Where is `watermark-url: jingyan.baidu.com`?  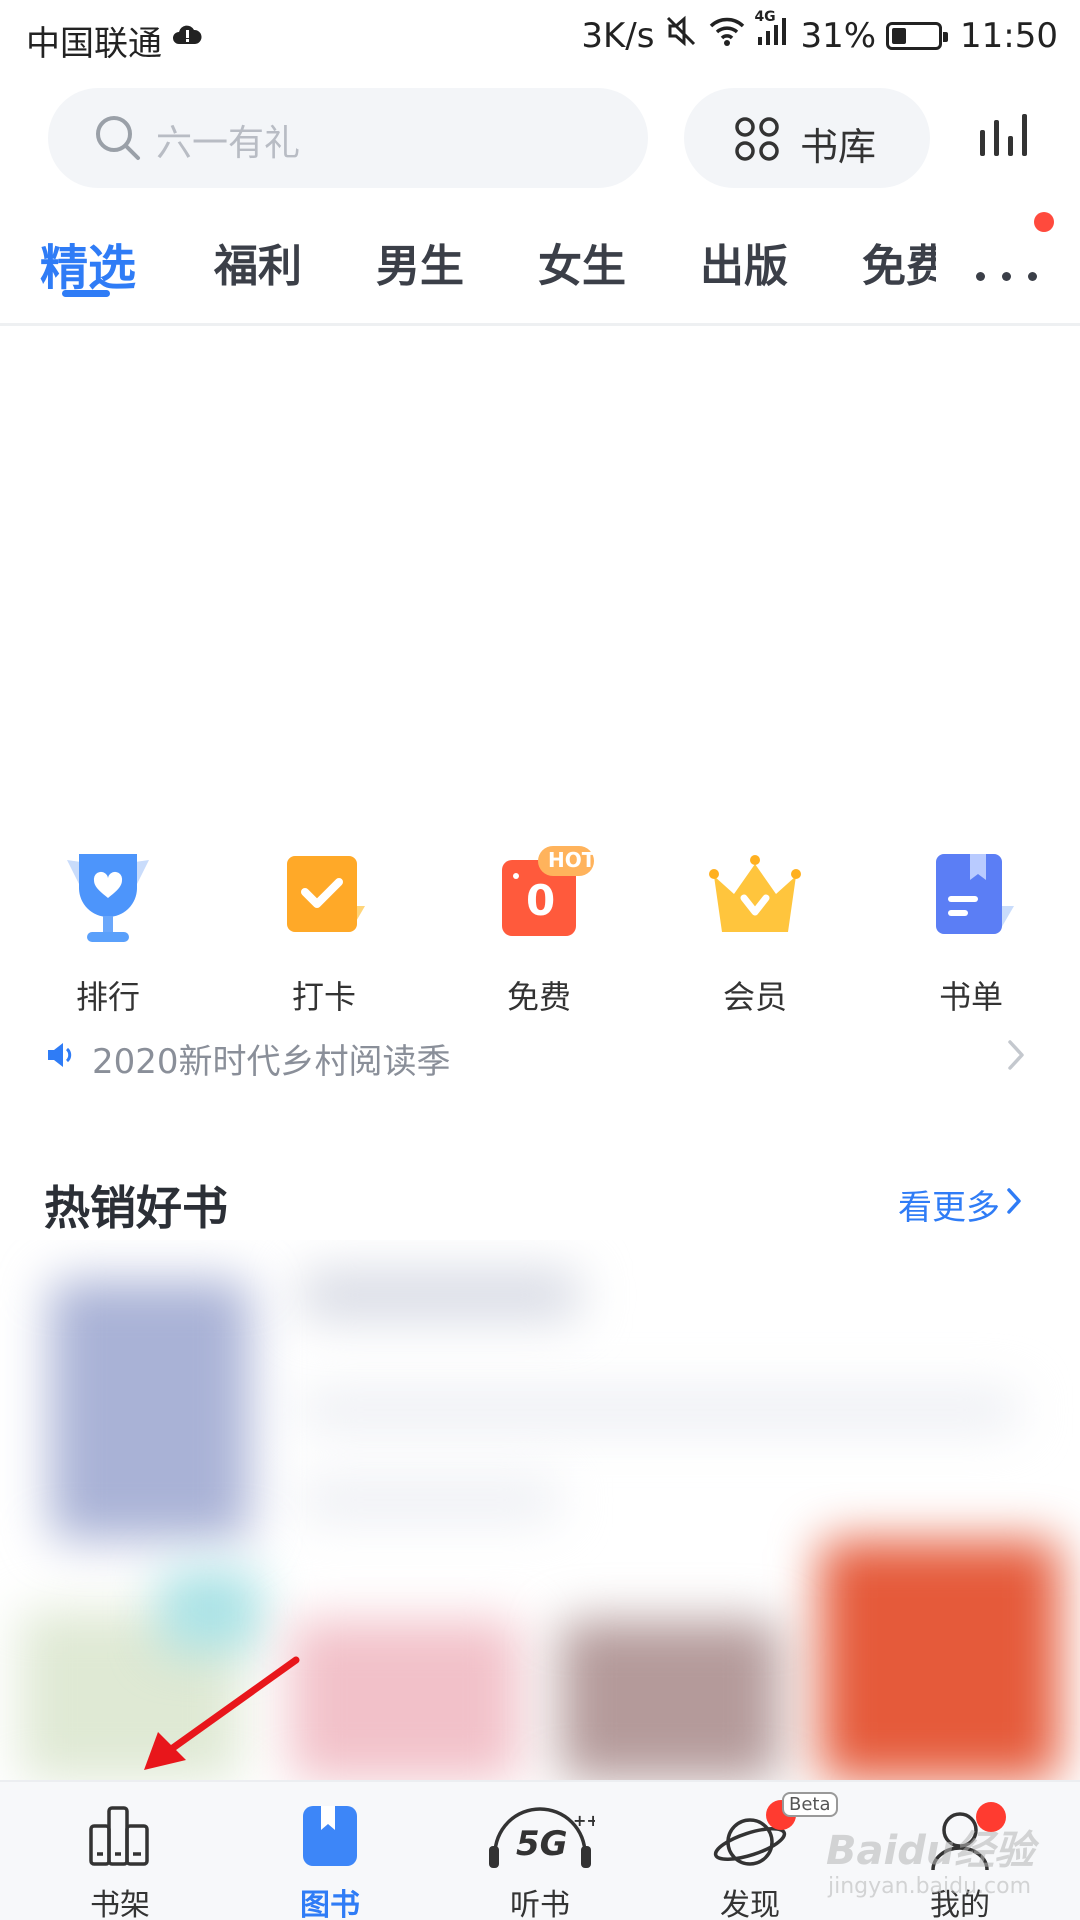
watermark-url: jingyan.baidu.com is located at coordinates (930, 1886).